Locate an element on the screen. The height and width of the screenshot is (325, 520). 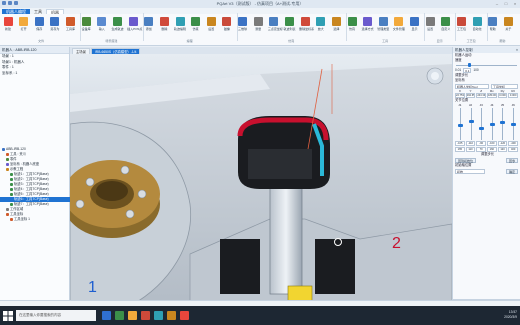
axis-header: J2 is located at coordinates (470, 105).